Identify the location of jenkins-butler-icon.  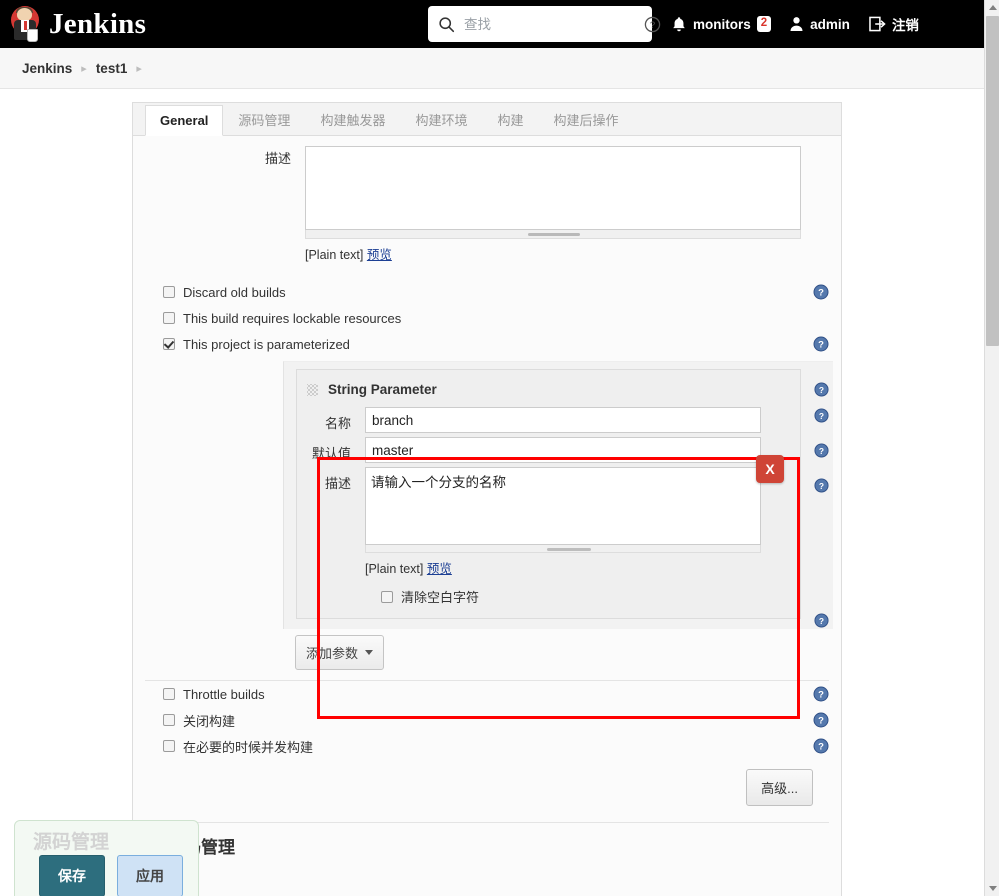
(25, 24).